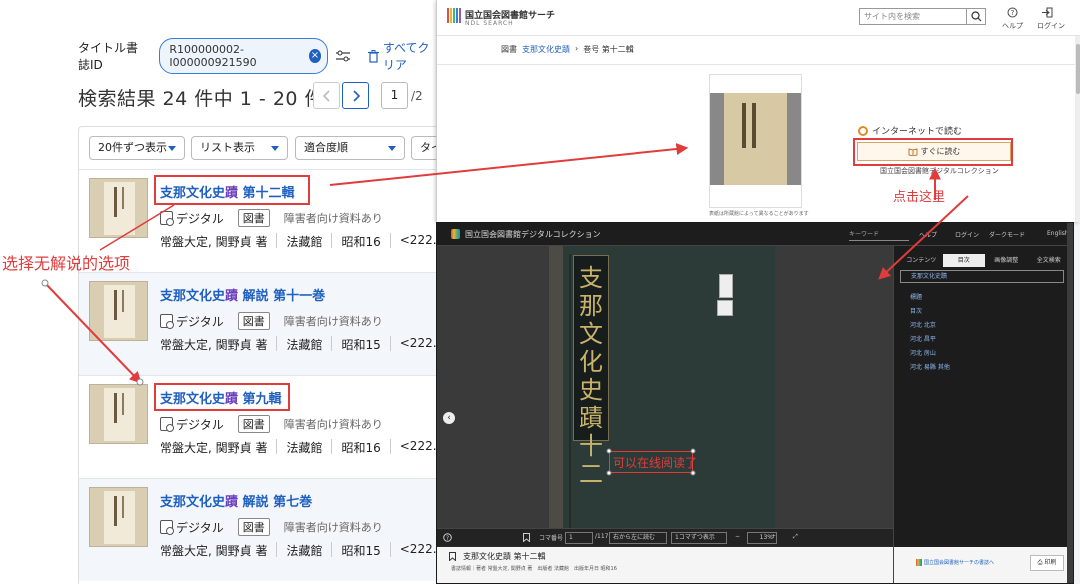  Describe the element at coordinates (546, 49) in the screenshot. I see `crumb-series: 支那文化史蹟` at that location.